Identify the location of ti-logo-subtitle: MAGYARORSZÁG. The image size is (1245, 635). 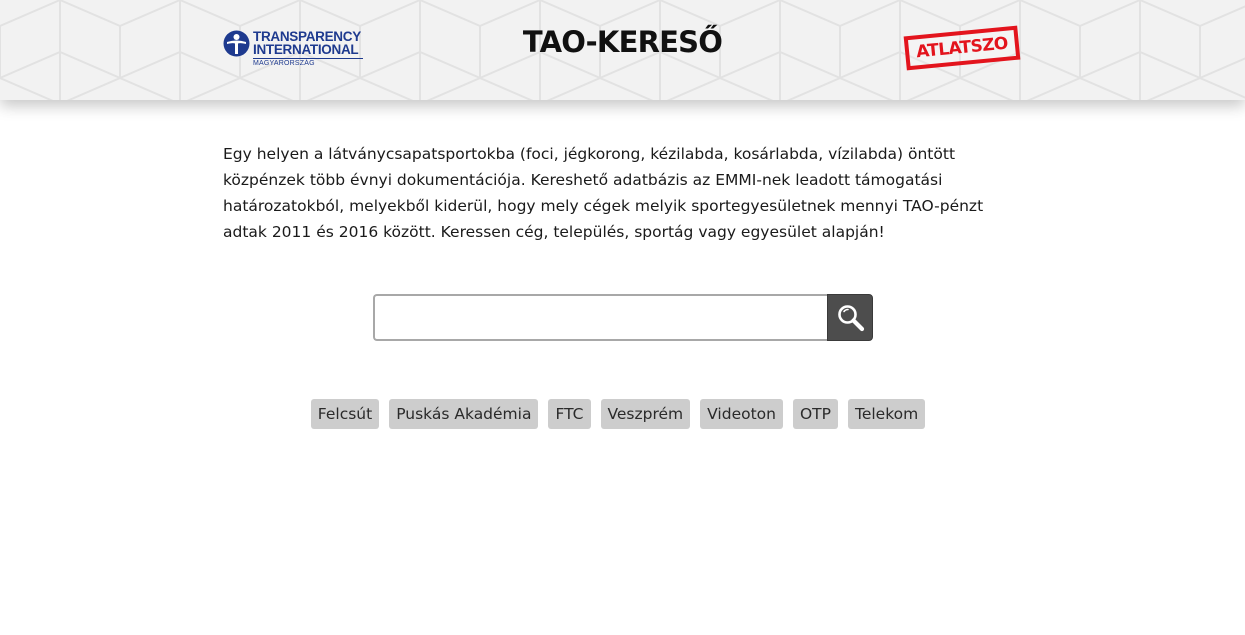
(284, 63).